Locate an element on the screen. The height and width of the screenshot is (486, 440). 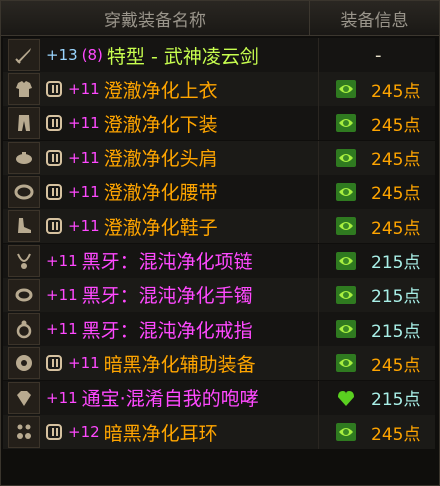
equipment-row-coat: +11 澄澈净化上衣 245点 is located at coordinates (219, 89).